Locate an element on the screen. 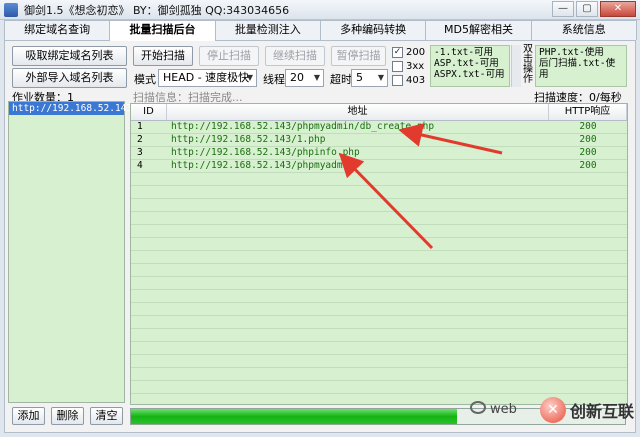 This screenshot has width=640, height=437. mode-label: 模式 is located at coordinates (145, 79).